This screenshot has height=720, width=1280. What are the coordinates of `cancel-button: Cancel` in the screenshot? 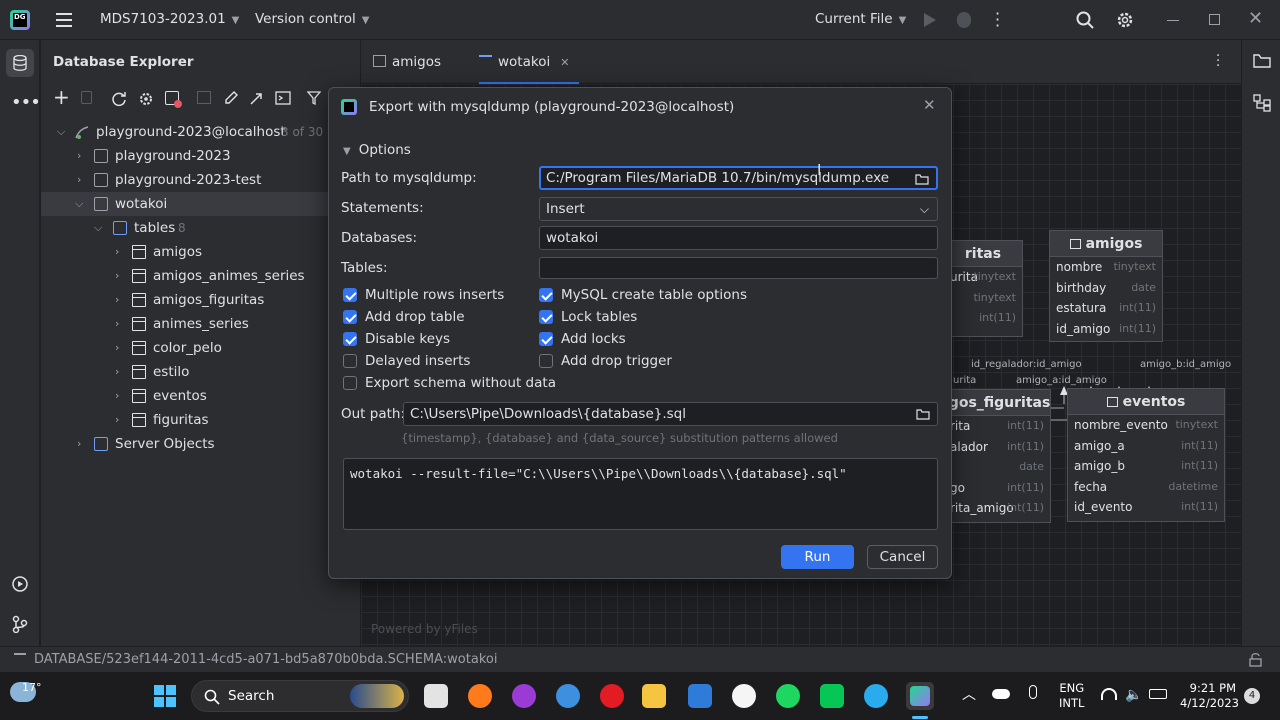 It's located at (902, 557).